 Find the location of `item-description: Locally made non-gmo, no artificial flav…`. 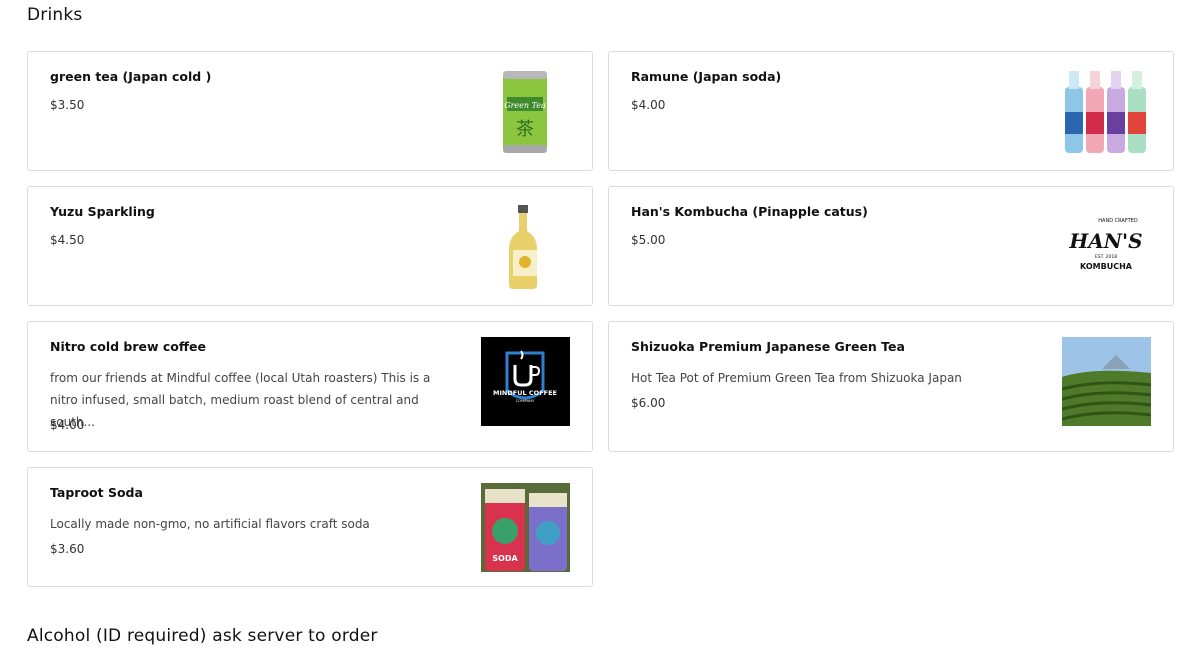

item-description: Locally made non-gmo, no artificial flav… is located at coordinates (210, 524).